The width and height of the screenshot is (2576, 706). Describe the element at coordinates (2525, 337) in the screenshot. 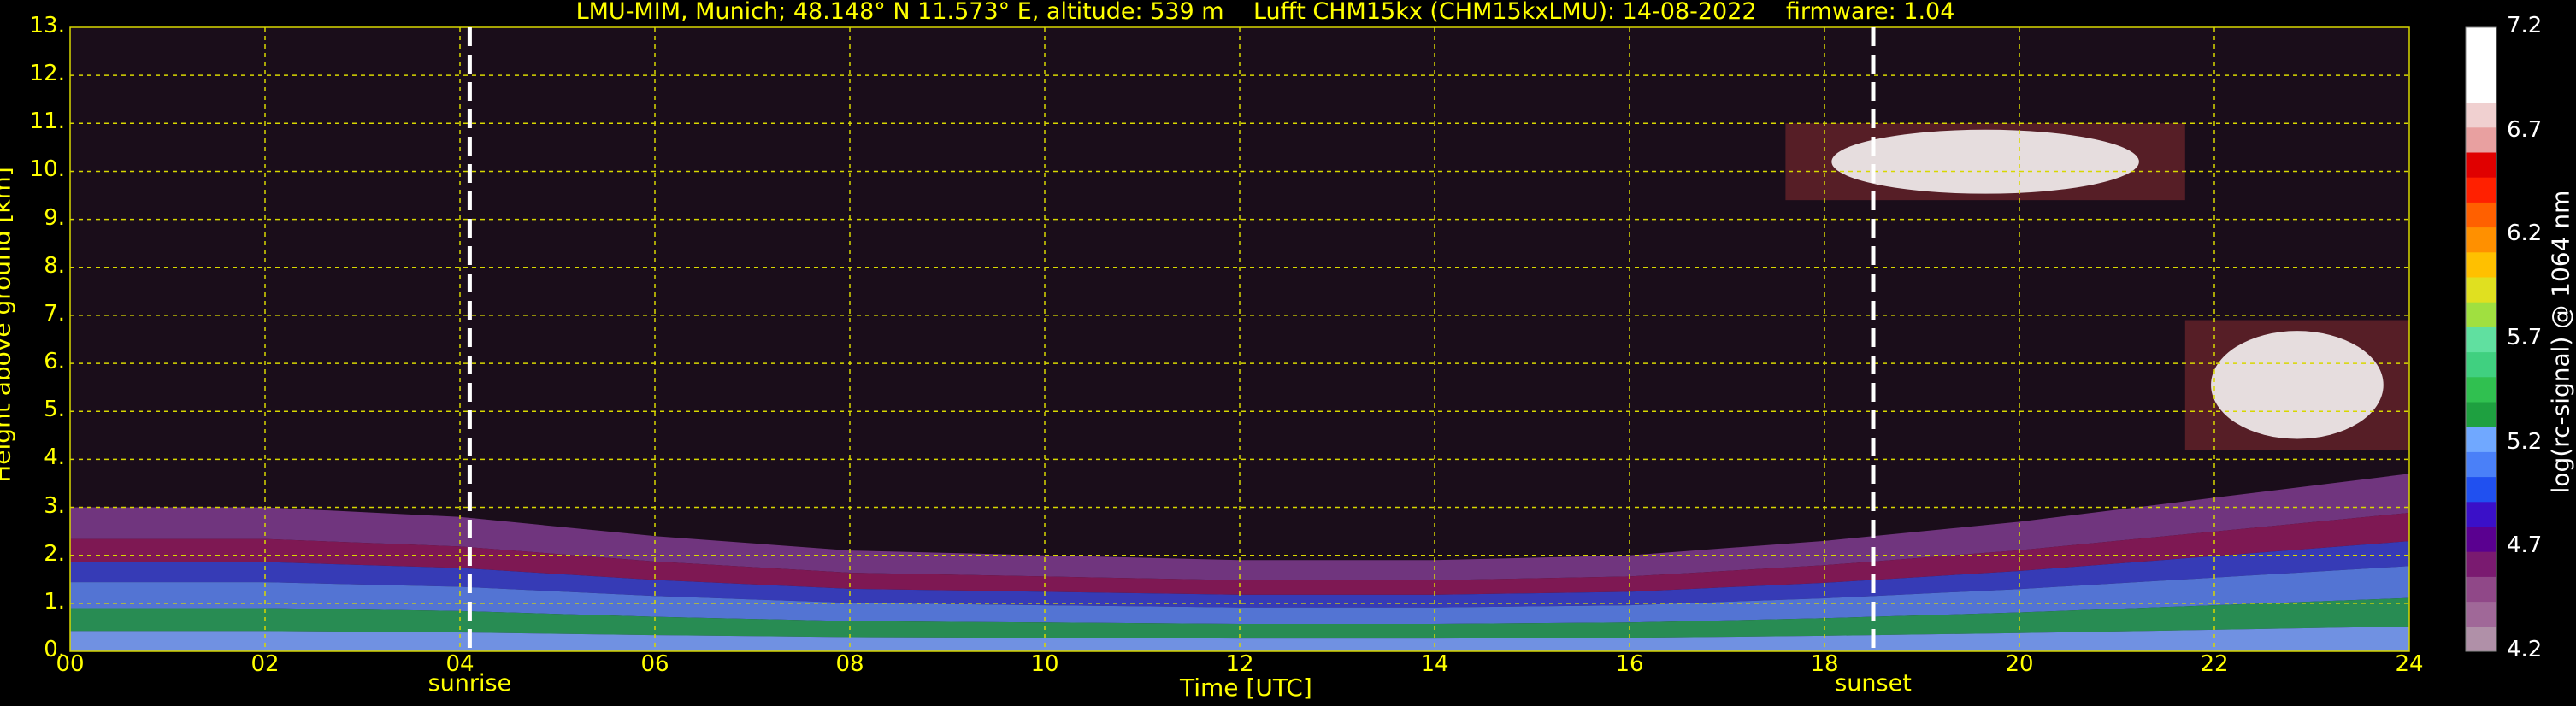

I see `colorbar-tick-3: 5.7` at that location.